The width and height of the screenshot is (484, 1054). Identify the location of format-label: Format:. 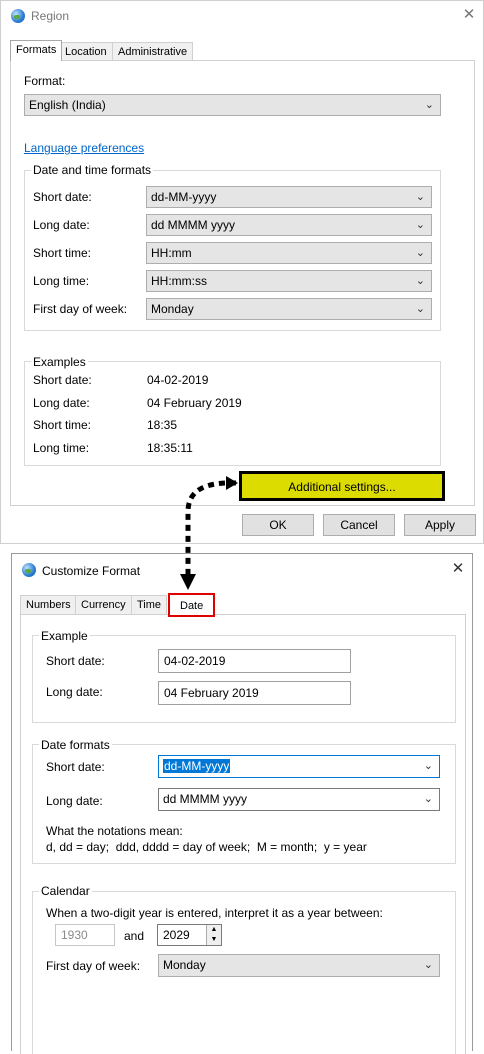
(45, 81).